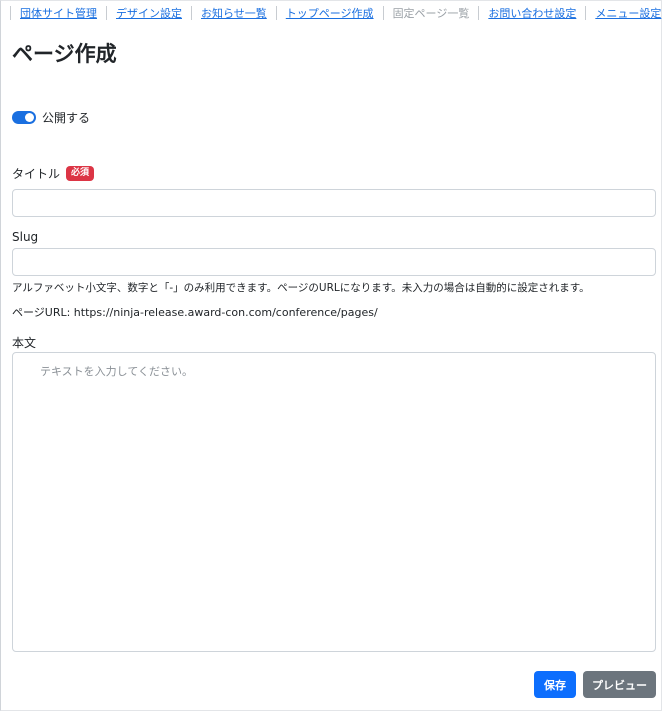 The width and height of the screenshot is (662, 711). I want to click on slug-label: Slug, so click(25, 237).